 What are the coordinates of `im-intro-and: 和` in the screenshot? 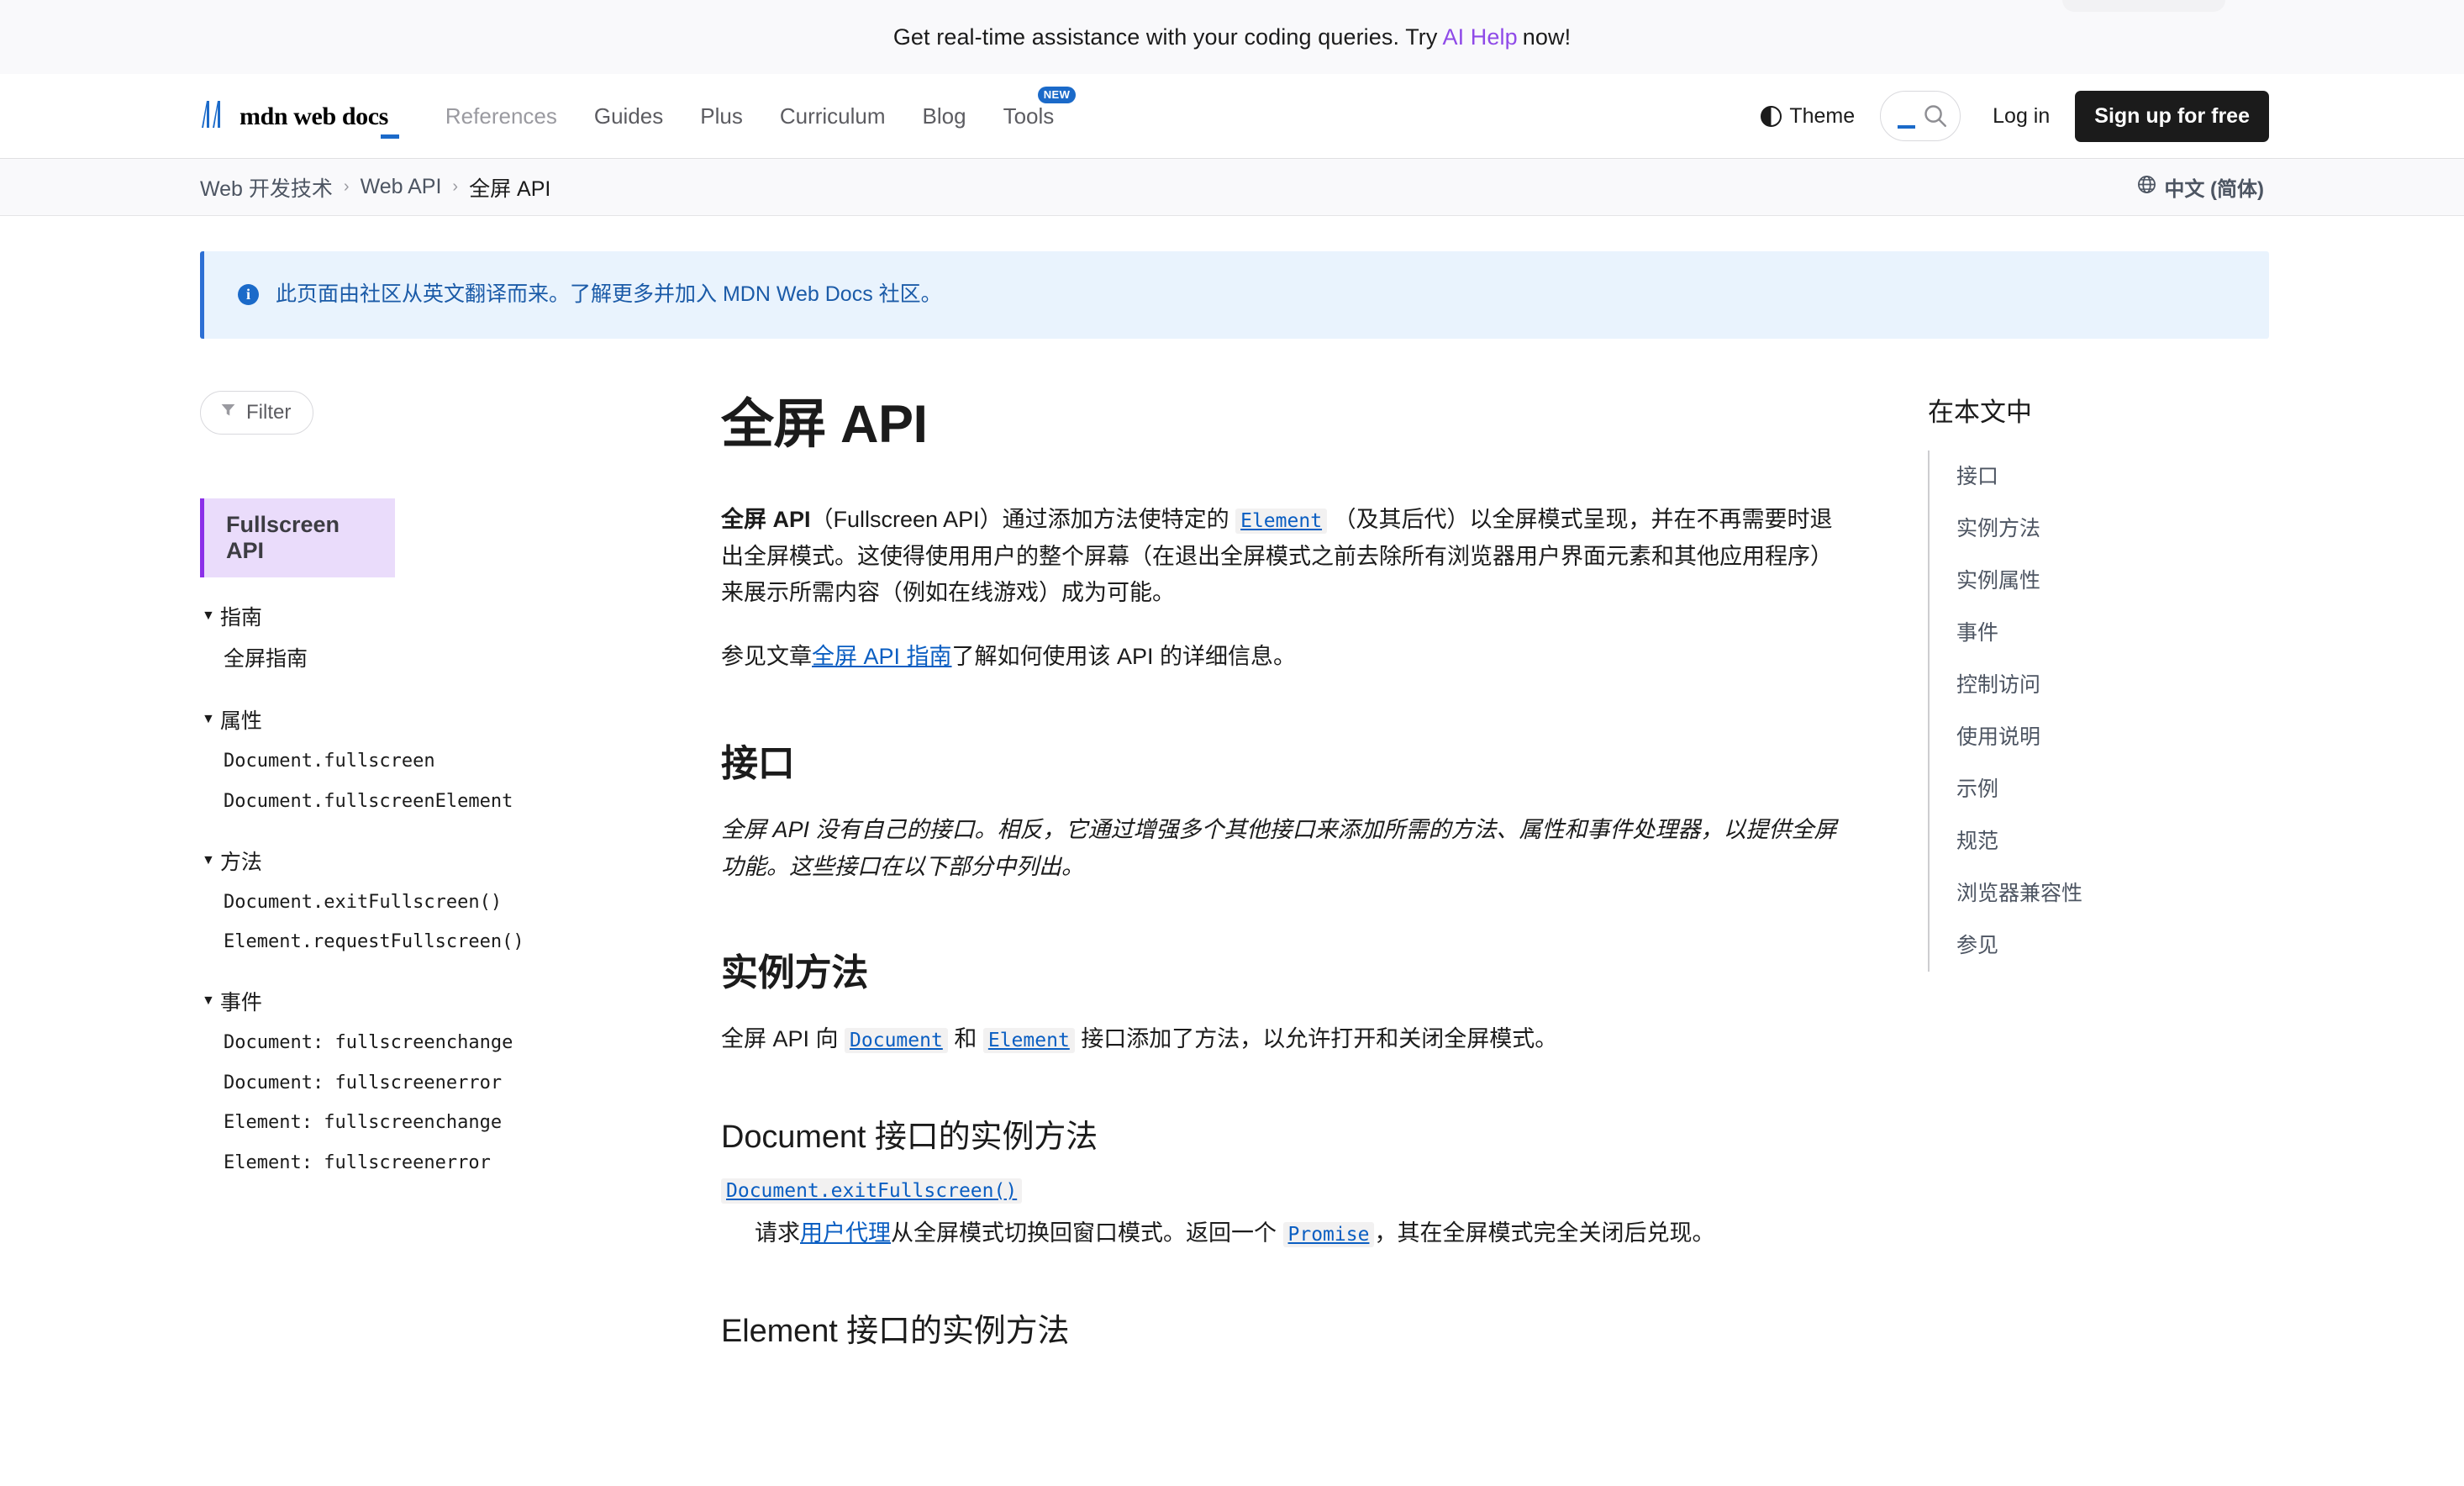 It's located at (966, 1039).